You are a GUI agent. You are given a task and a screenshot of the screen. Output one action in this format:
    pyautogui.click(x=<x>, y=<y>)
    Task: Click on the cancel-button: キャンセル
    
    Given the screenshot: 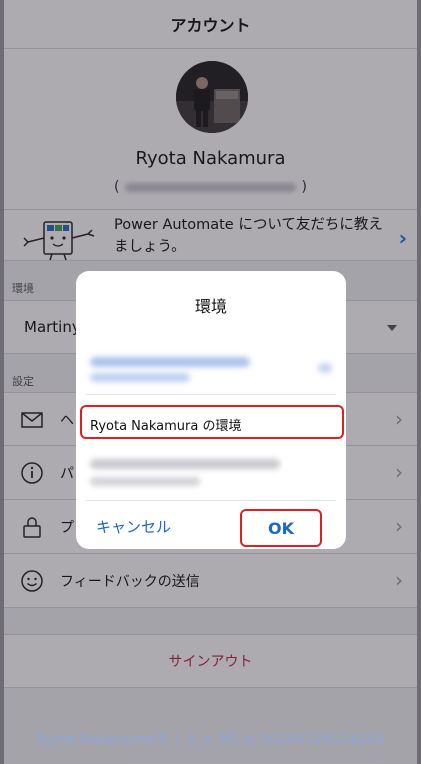 What is the action you would take?
    pyautogui.click(x=133, y=526)
    